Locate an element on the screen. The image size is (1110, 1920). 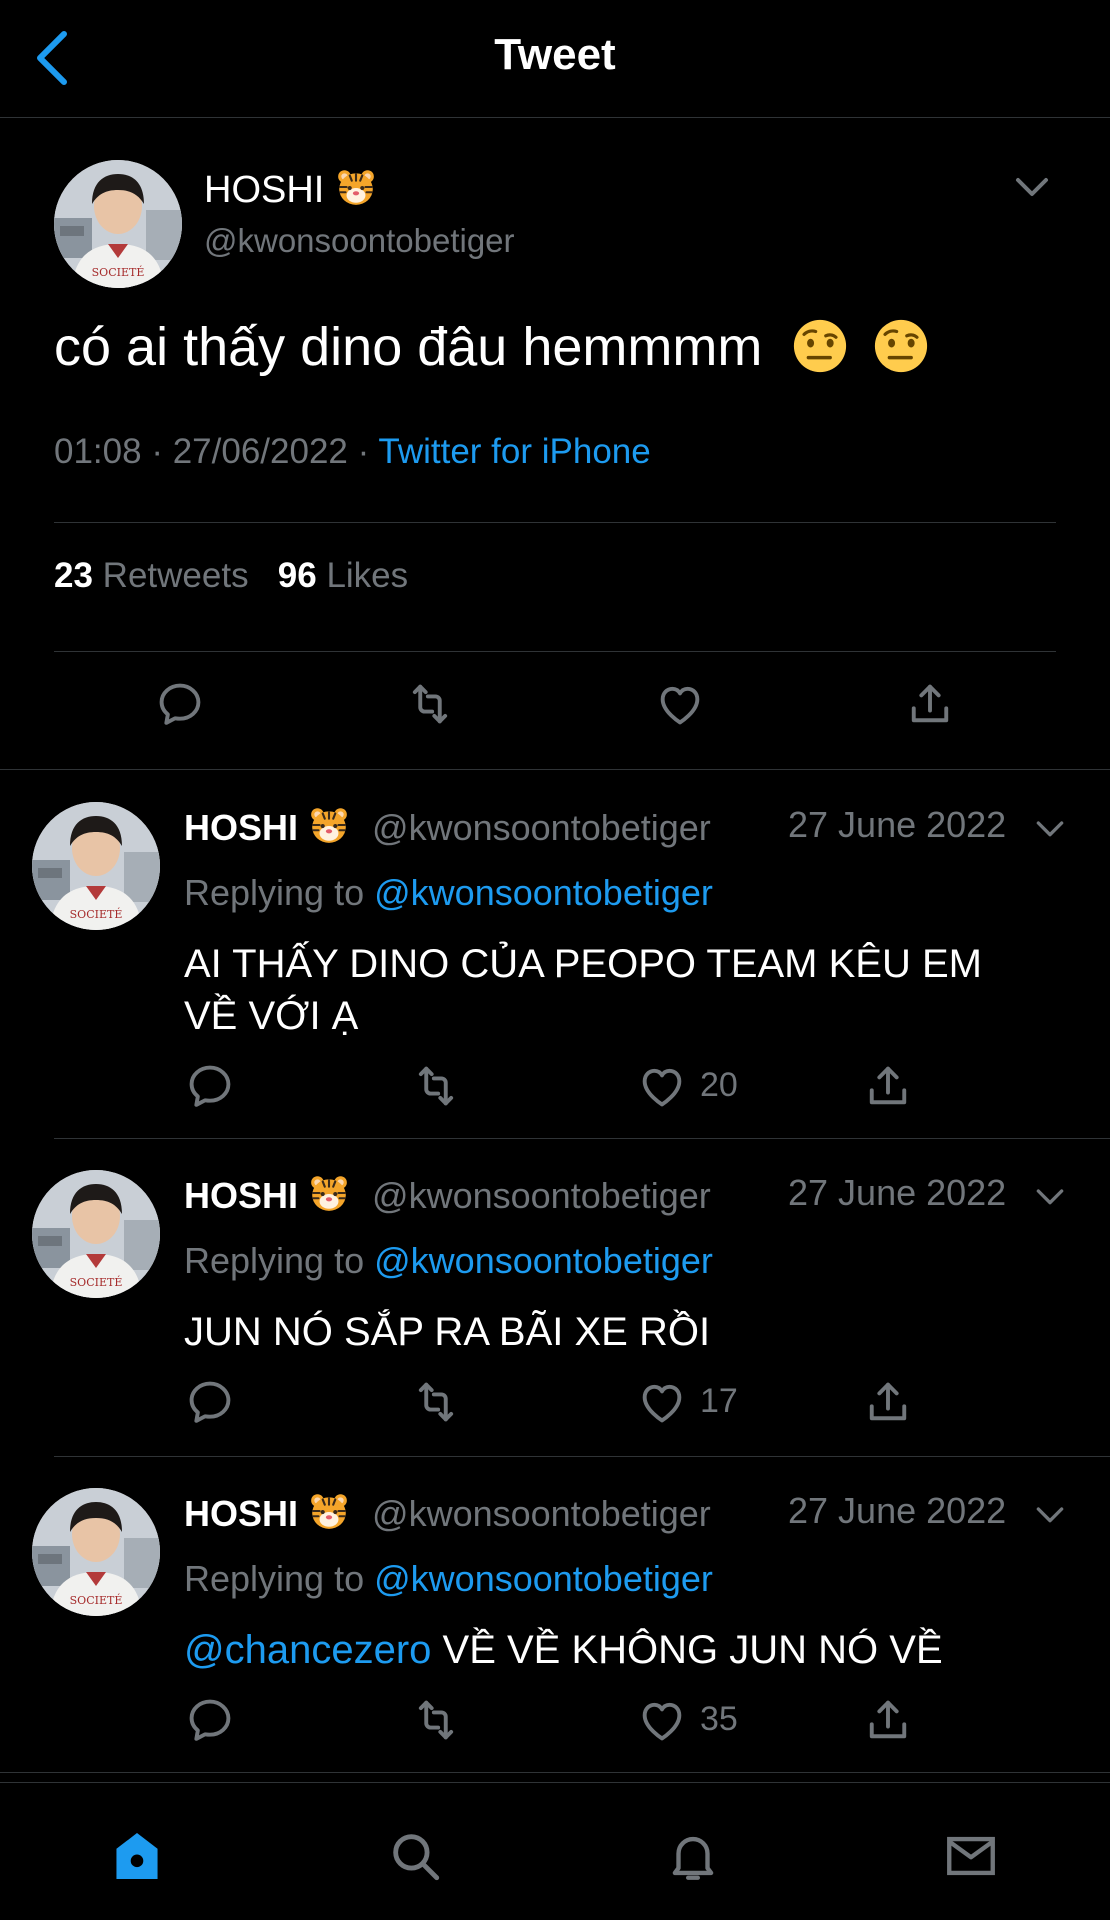
page-title: Tweet is located at coordinates (555, 54).